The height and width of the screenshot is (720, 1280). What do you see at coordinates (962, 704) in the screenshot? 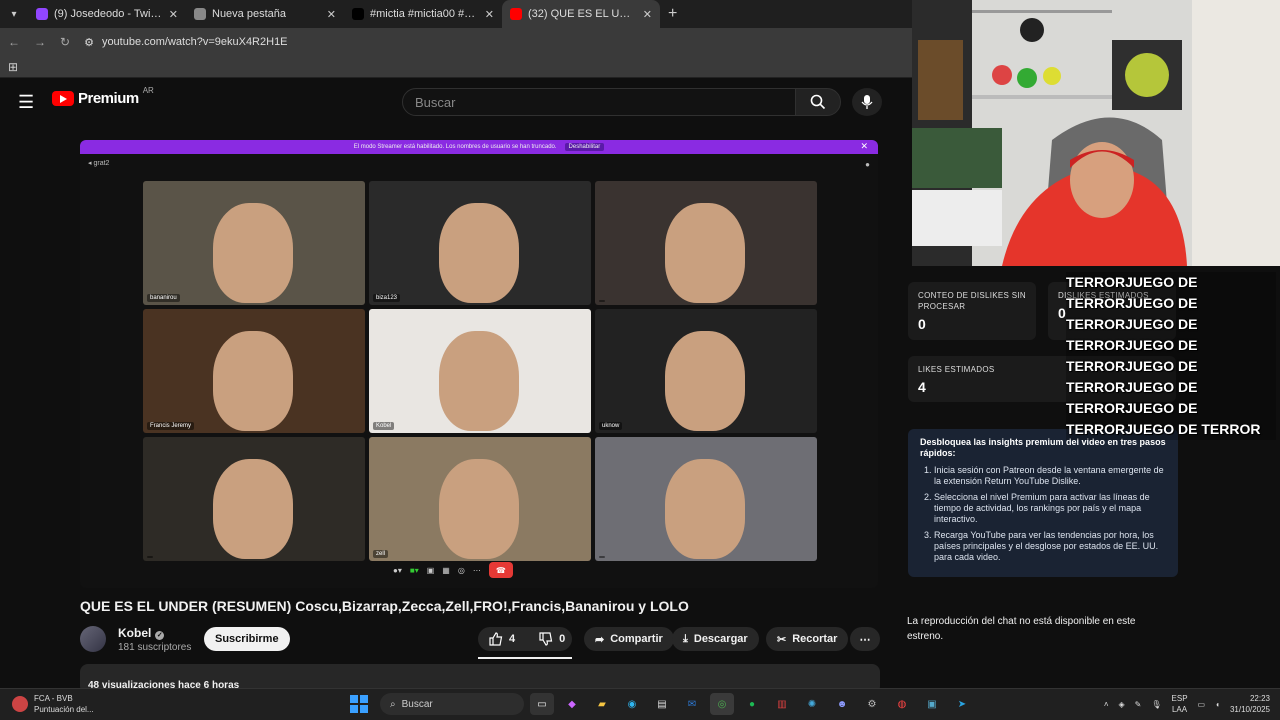
I see `telegram-icon: ➤` at bounding box center [962, 704].